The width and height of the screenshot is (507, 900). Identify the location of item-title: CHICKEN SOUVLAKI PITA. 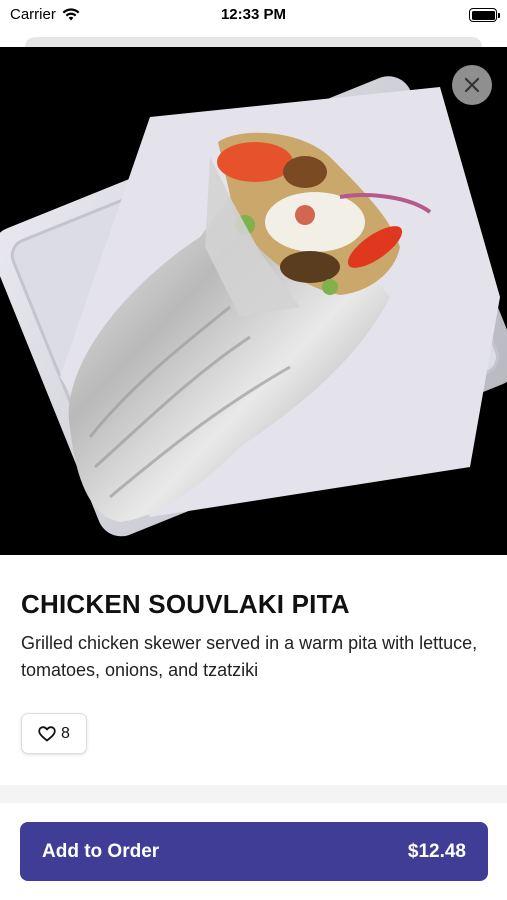
(185, 604).